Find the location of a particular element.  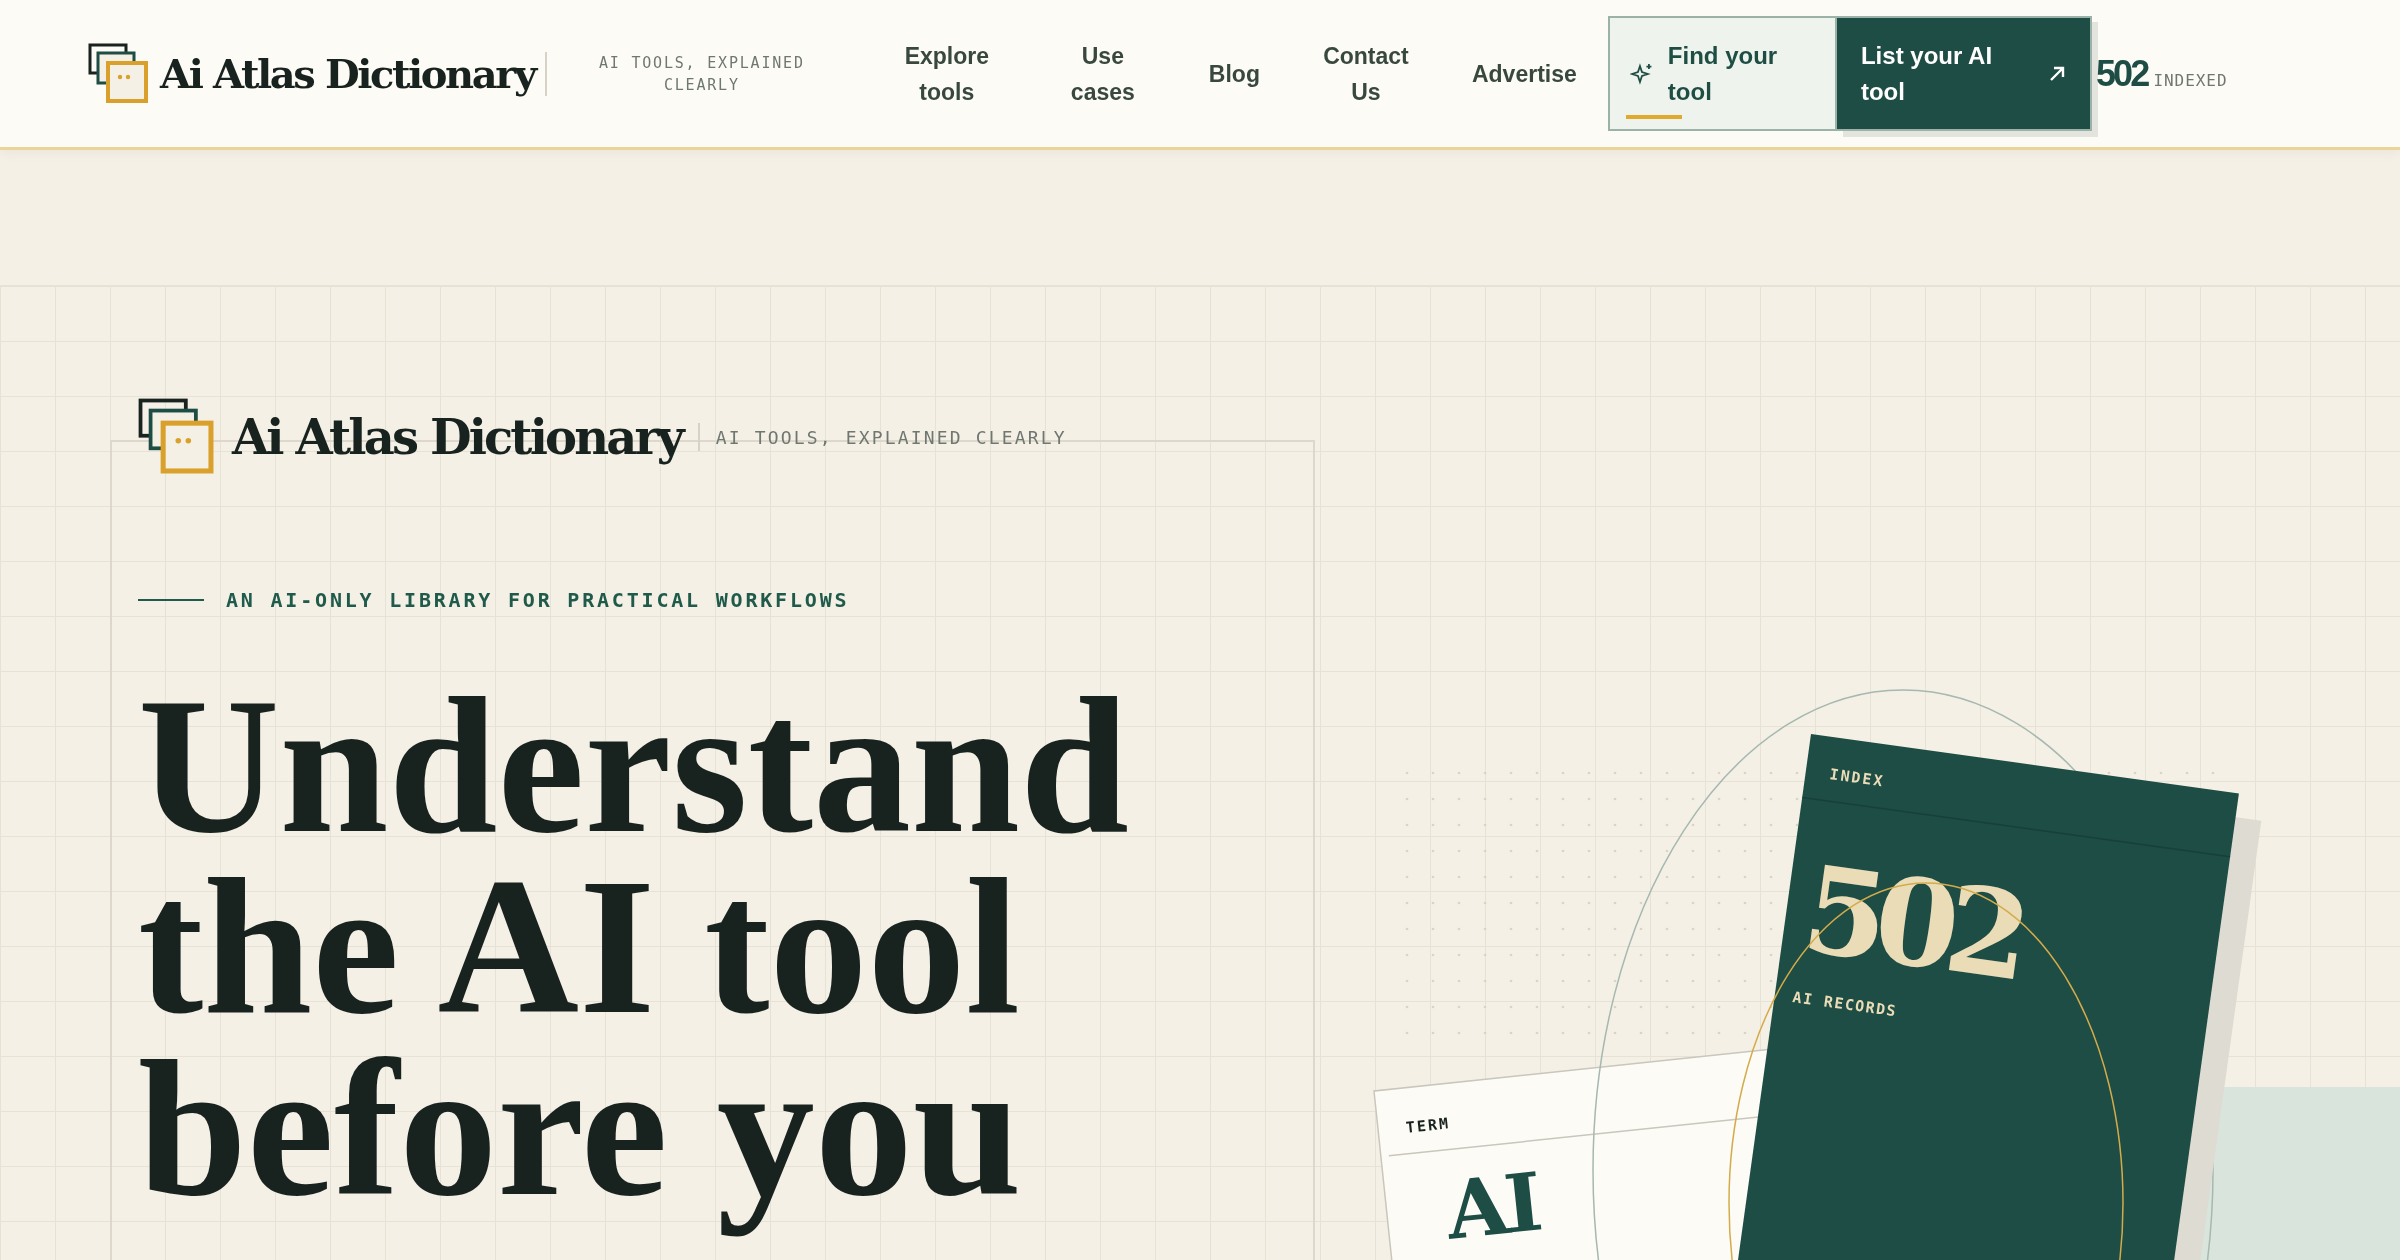

find-tool-button: Find your tool is located at coordinates (1722, 73).